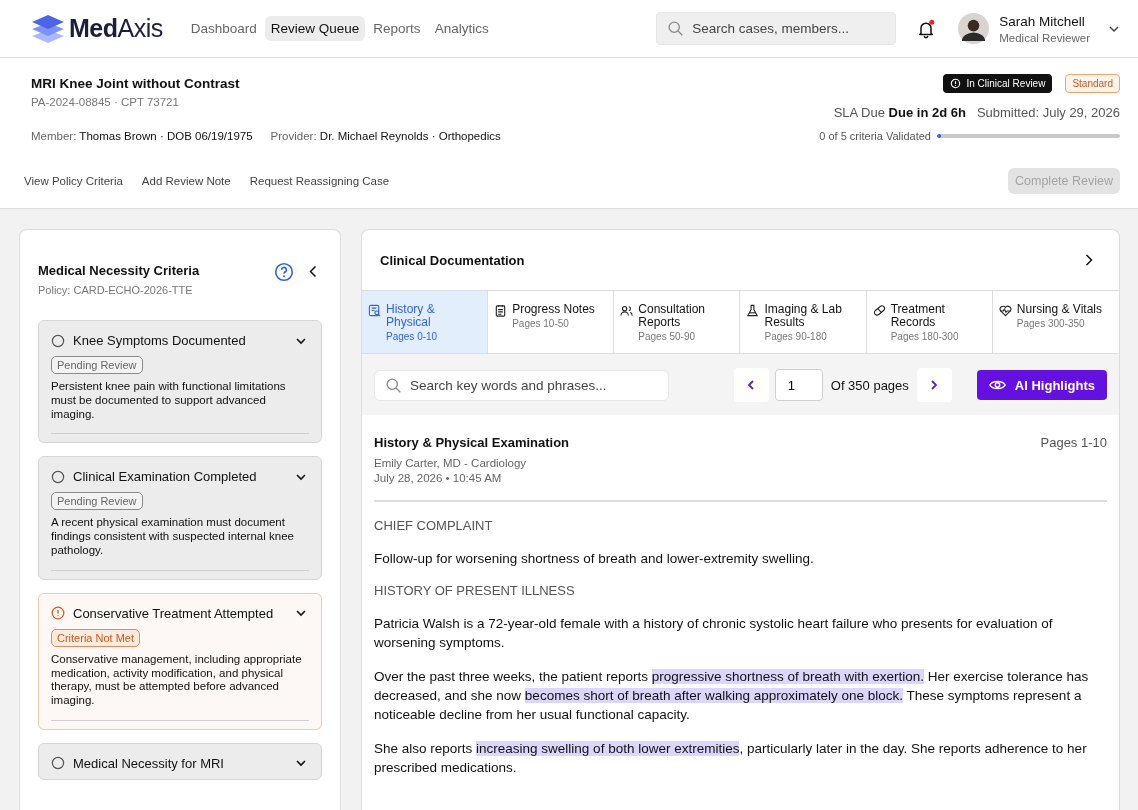 The height and width of the screenshot is (810, 1138). Describe the element at coordinates (803, 316) in the screenshot. I see `tab-label: Imaging & Lab Results` at that location.